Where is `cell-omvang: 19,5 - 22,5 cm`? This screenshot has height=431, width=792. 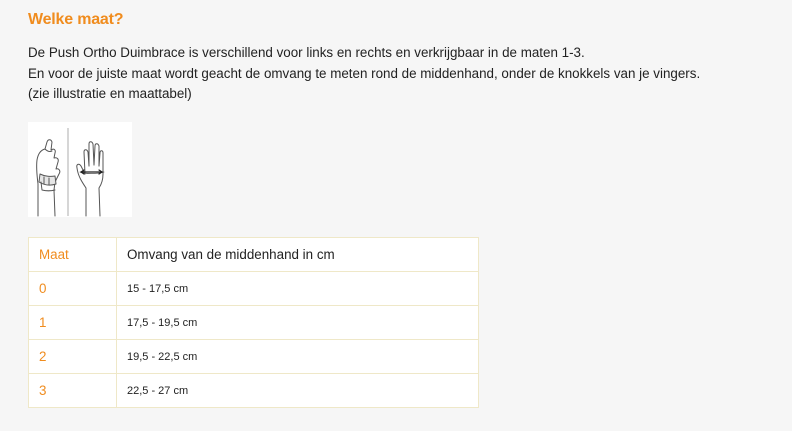 cell-omvang: 19,5 - 22,5 cm is located at coordinates (297, 356).